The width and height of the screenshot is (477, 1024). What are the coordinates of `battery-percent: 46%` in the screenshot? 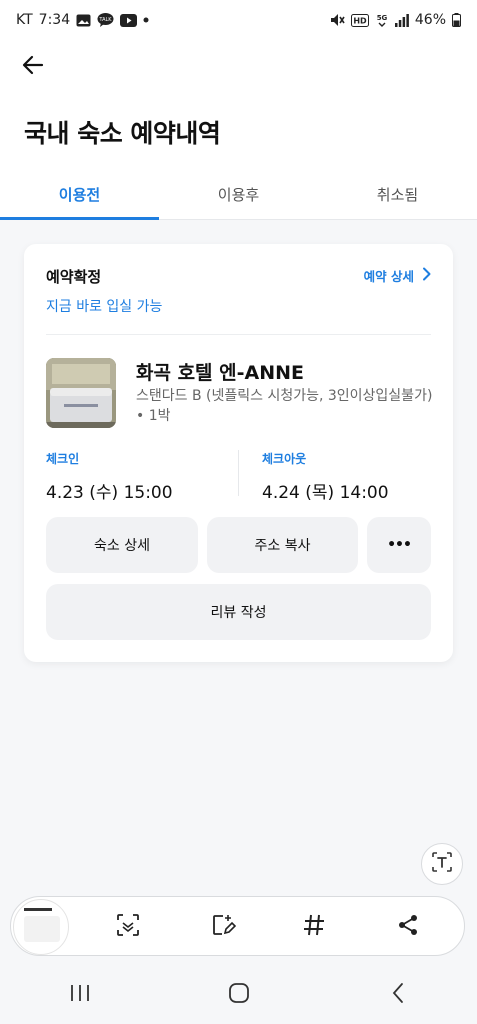 It's located at (430, 20).